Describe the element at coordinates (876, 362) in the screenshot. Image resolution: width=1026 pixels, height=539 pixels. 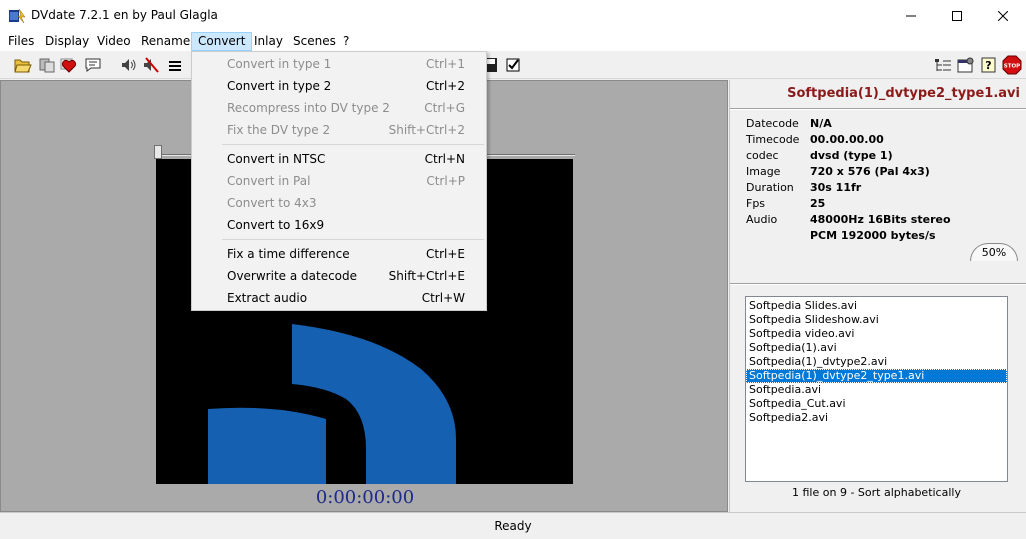
I see `file-list-item: Softpedia(1)_dvtype2.avi` at that location.